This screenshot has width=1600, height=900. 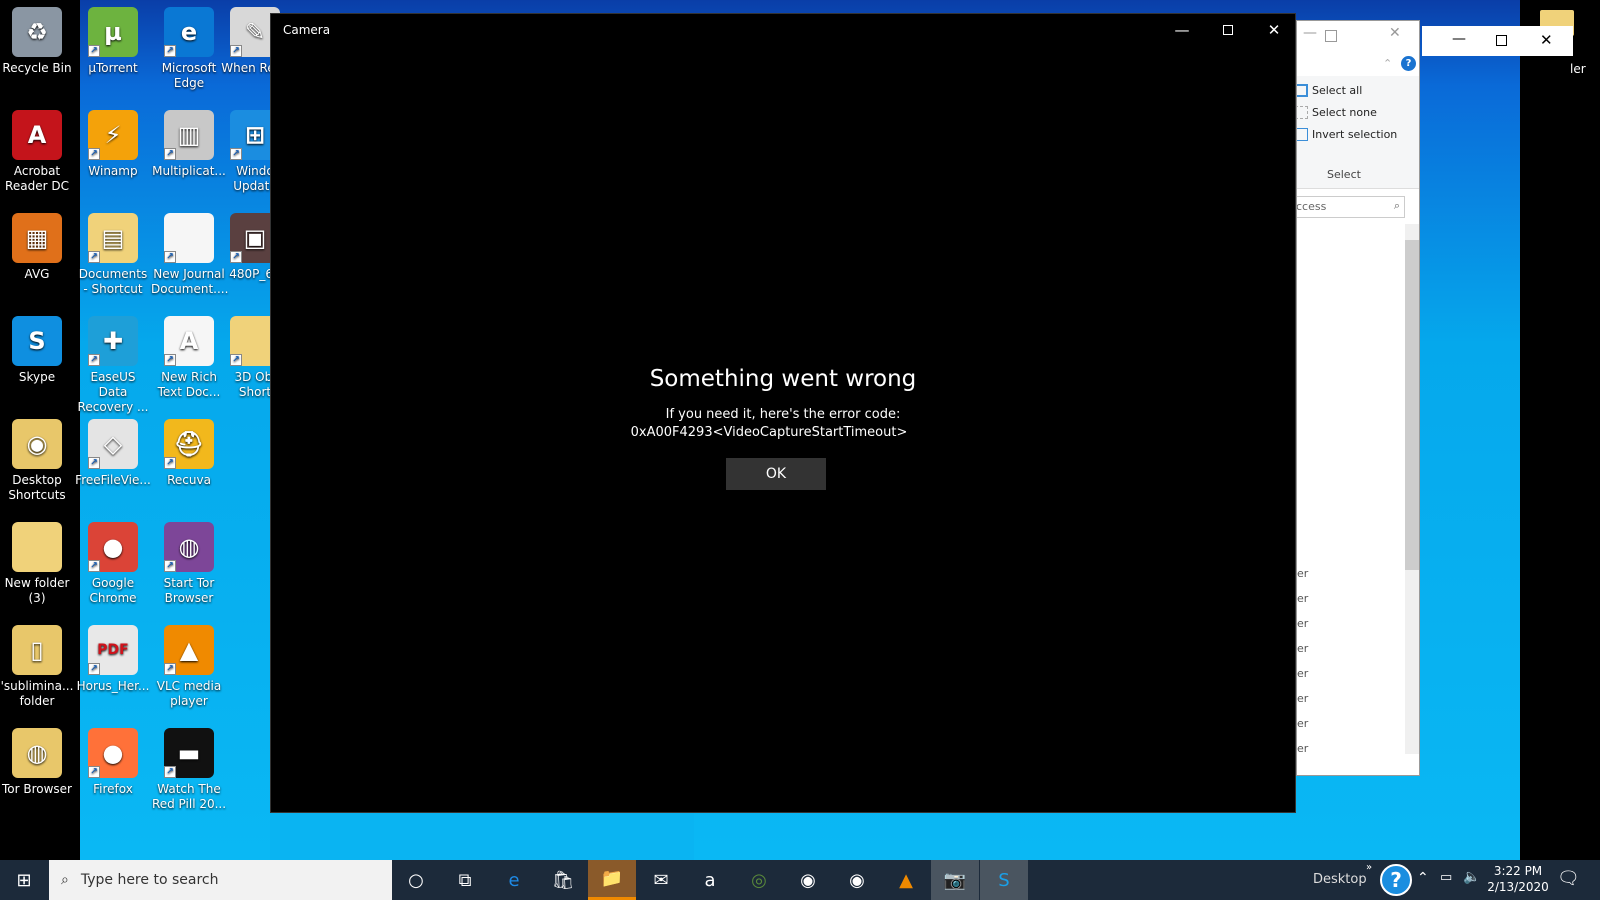 I want to click on select-all-button: Select all, so click(x=1329, y=90).